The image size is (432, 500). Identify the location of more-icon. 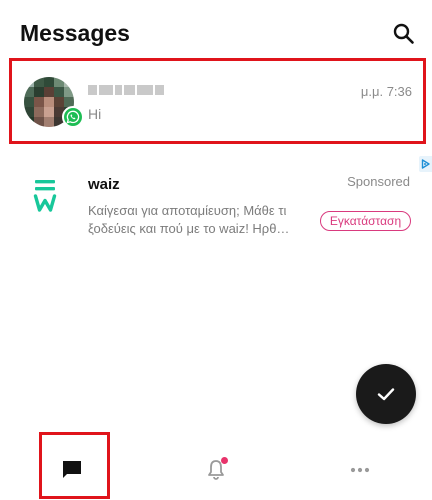
(360, 470).